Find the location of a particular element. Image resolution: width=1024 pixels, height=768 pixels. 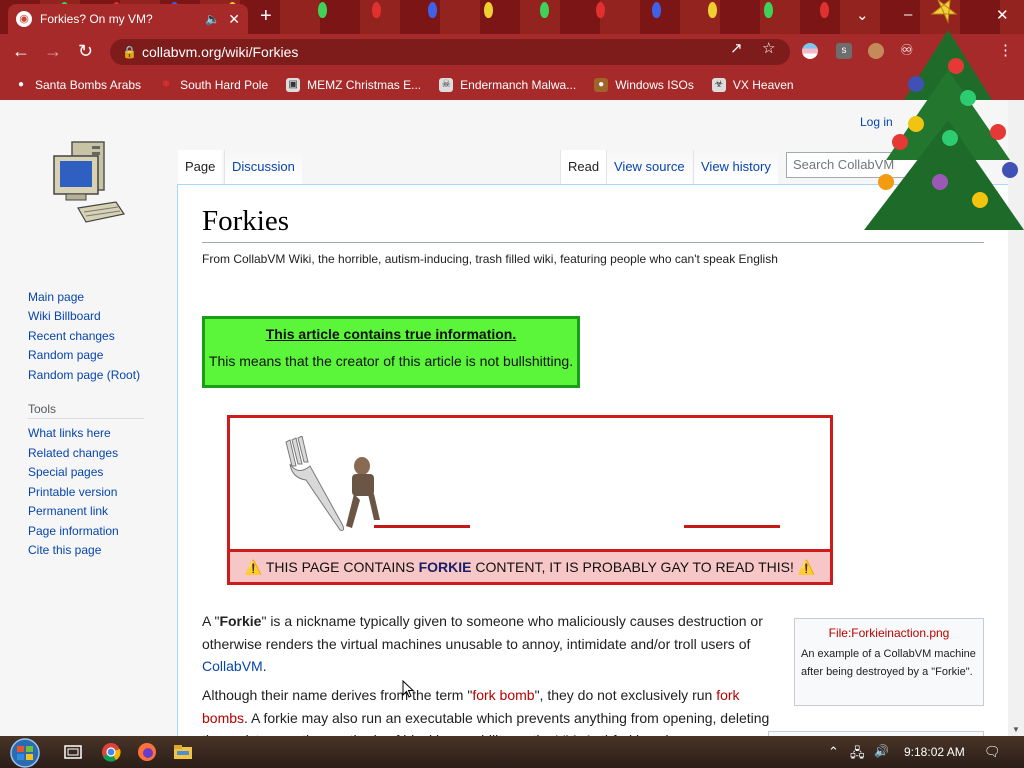

red-line-right is located at coordinates (732, 526).